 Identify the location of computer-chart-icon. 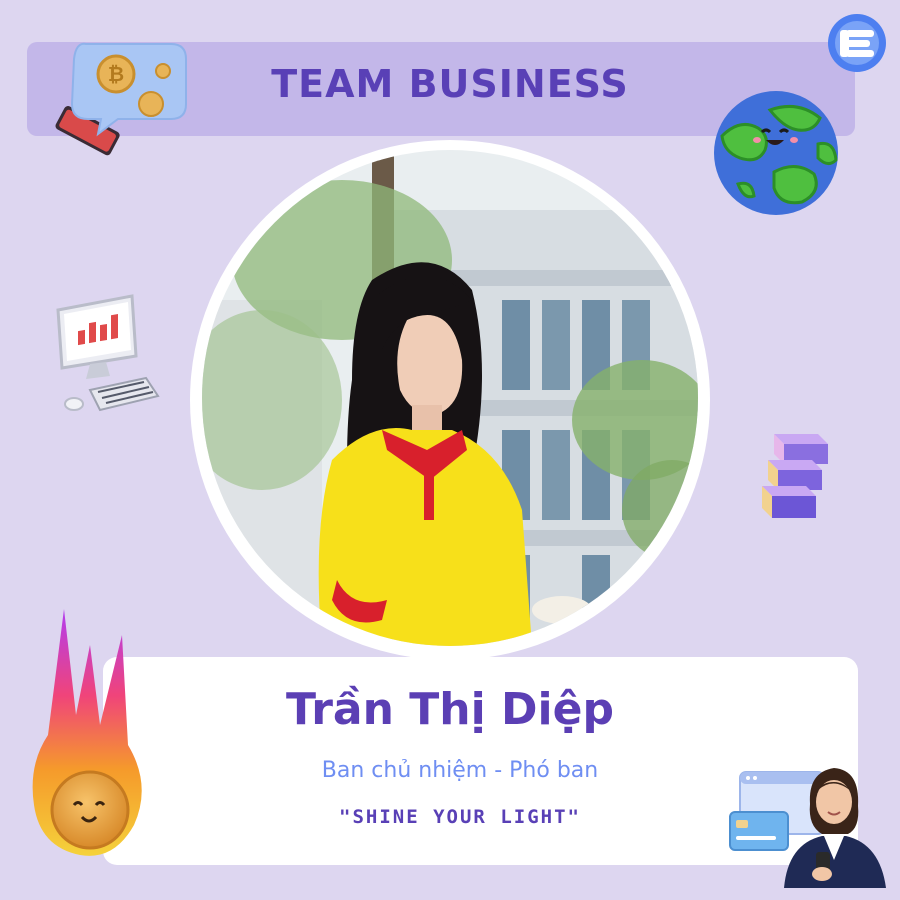
(108, 353).